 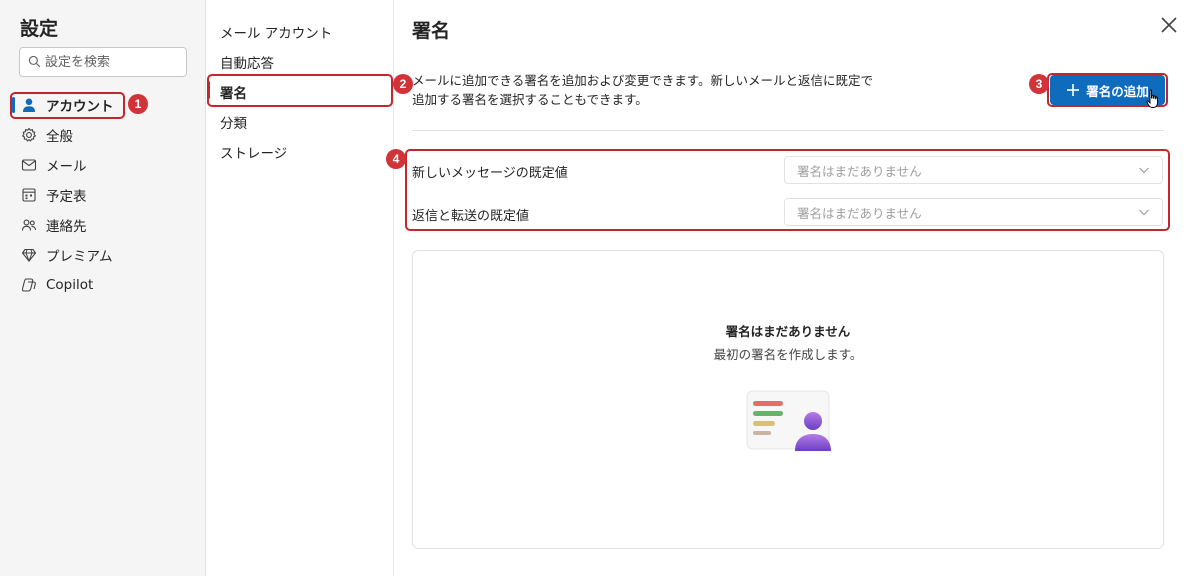 I want to click on empty-state-subtitle: 最初の署名を作成します。, so click(x=788, y=354).